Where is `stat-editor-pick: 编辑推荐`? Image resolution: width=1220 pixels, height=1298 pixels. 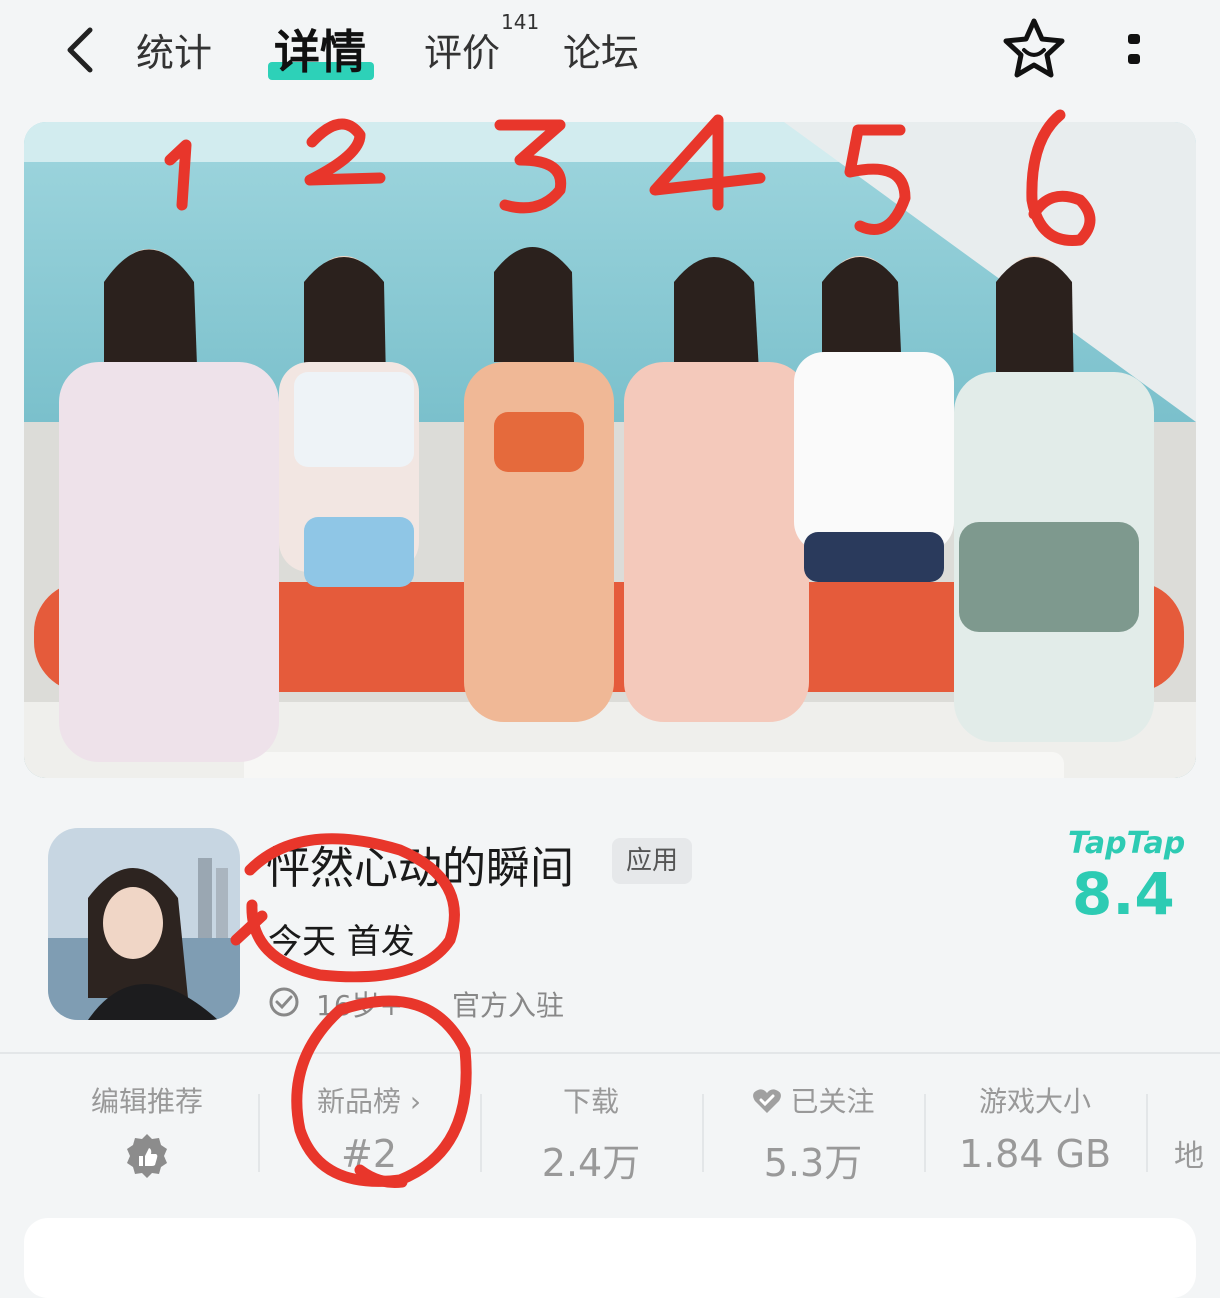
stat-editor-pick: 编辑推荐 is located at coordinates (147, 1134).